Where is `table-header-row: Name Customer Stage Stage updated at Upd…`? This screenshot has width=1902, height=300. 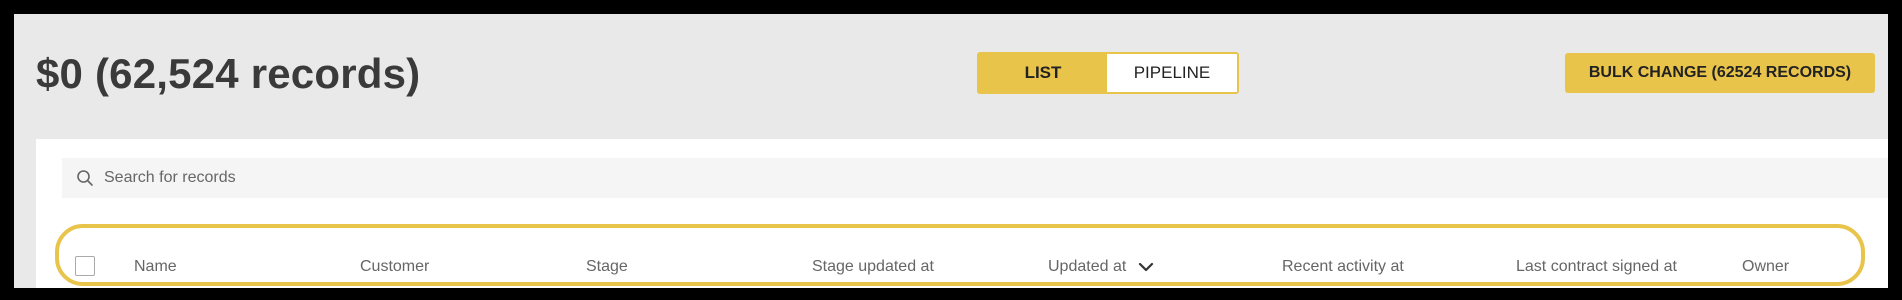 table-header-row: Name Customer Stage Stage updated at Upd… is located at coordinates (951, 267).